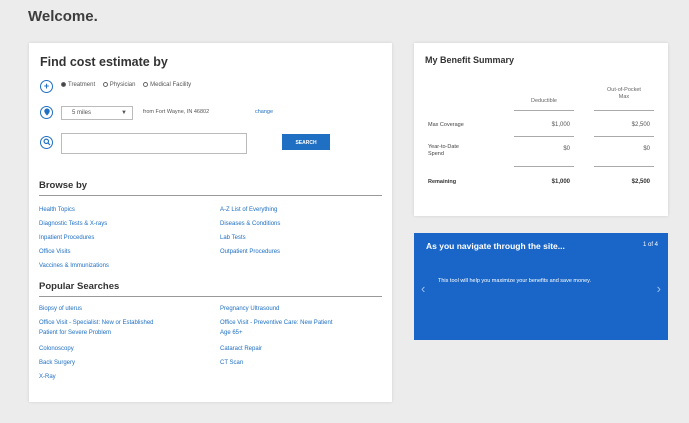 The image size is (689, 423). What do you see at coordinates (73, 224) in the screenshot?
I see `browse-link: Diagnostic Tests & X-rays` at bounding box center [73, 224].